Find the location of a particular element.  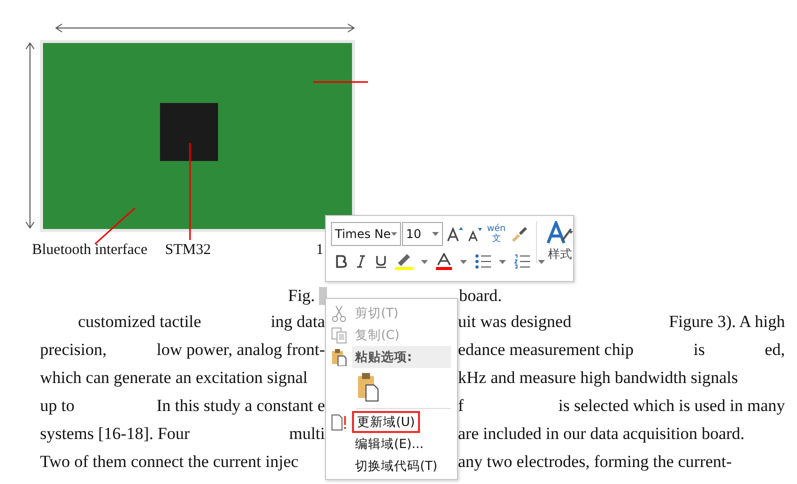

body-text: are included in our data acquisition board. is located at coordinates (601, 434).